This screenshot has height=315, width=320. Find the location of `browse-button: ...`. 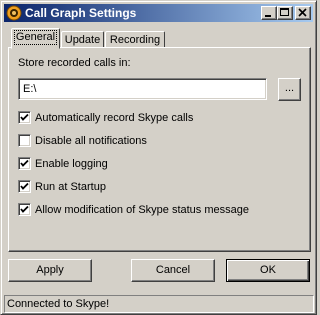

browse-button: ... is located at coordinates (289, 89).